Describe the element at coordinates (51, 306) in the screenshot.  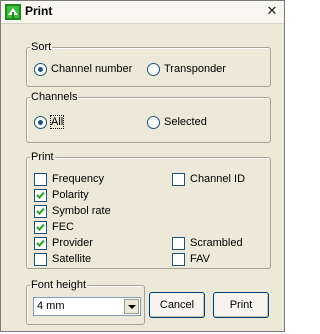
I see `font-height-value: 4 mm` at that location.